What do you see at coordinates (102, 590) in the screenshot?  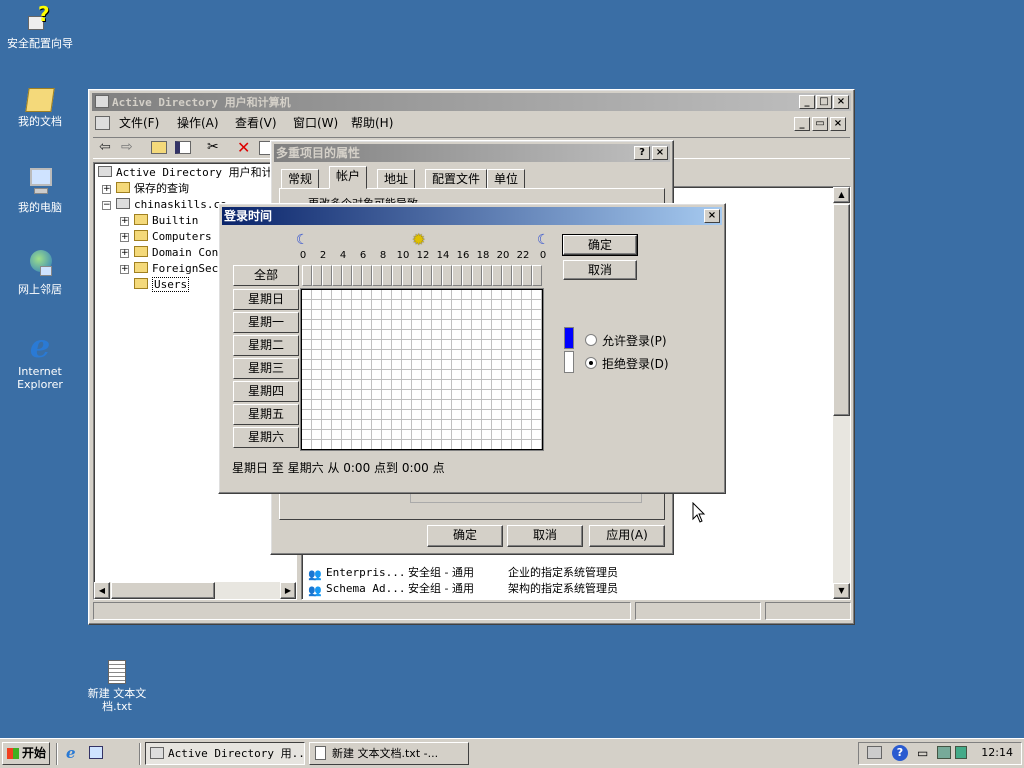 I see `scroll-left-button: ◀` at bounding box center [102, 590].